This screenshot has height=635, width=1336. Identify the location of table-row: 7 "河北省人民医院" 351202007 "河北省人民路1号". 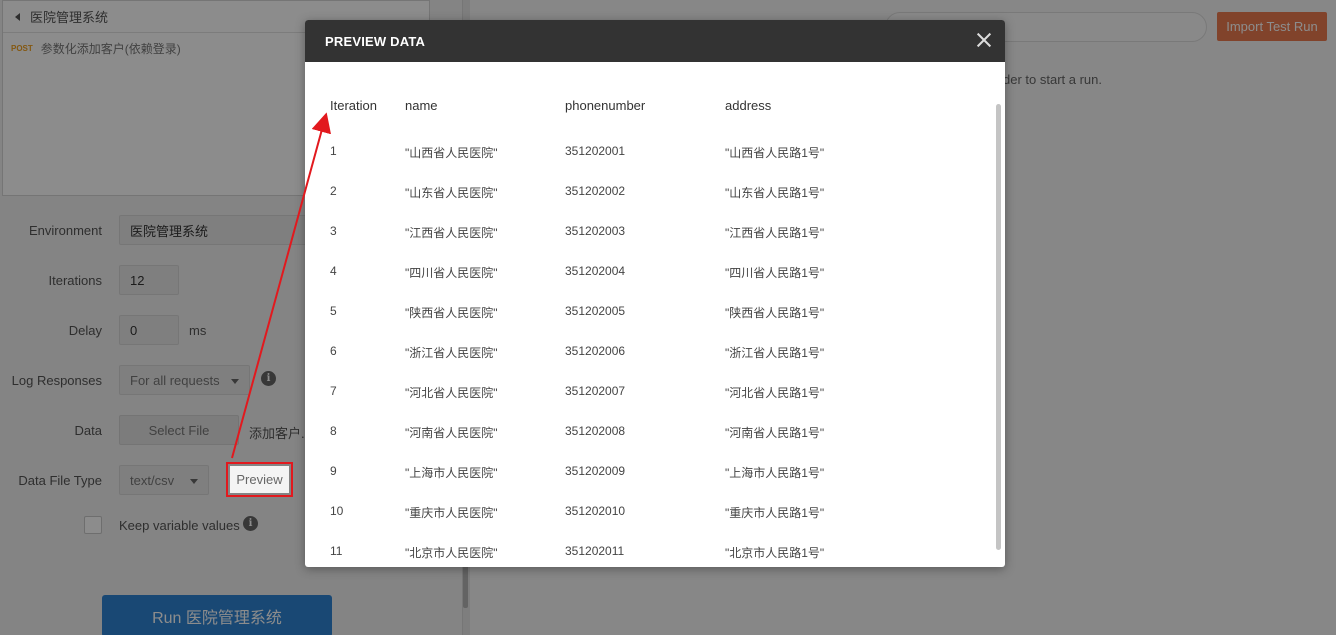
(655, 394).